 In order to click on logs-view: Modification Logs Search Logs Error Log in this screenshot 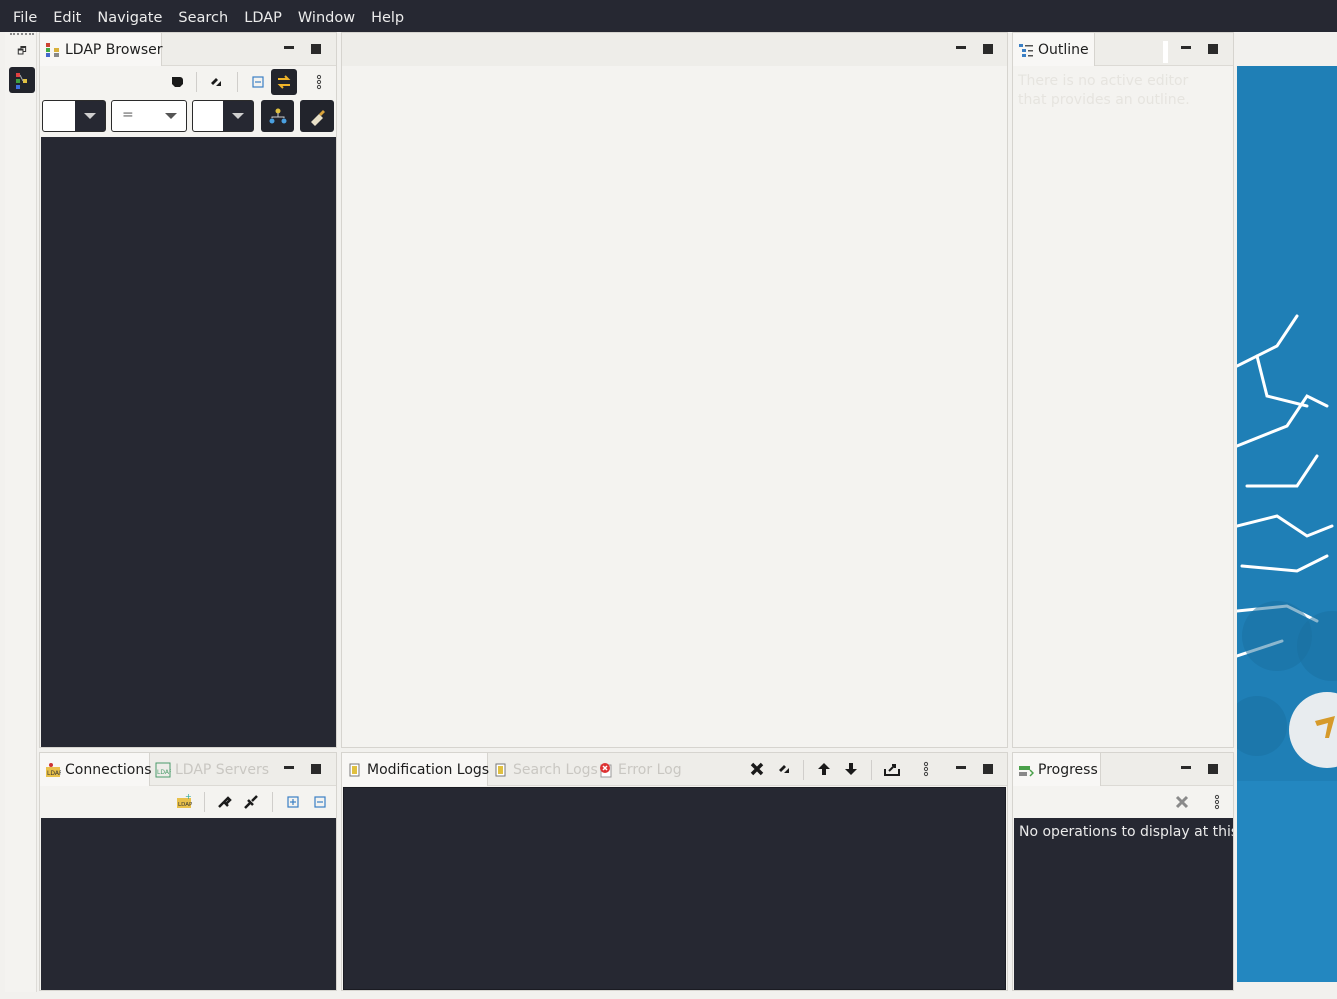, I will do `click(674, 871)`.